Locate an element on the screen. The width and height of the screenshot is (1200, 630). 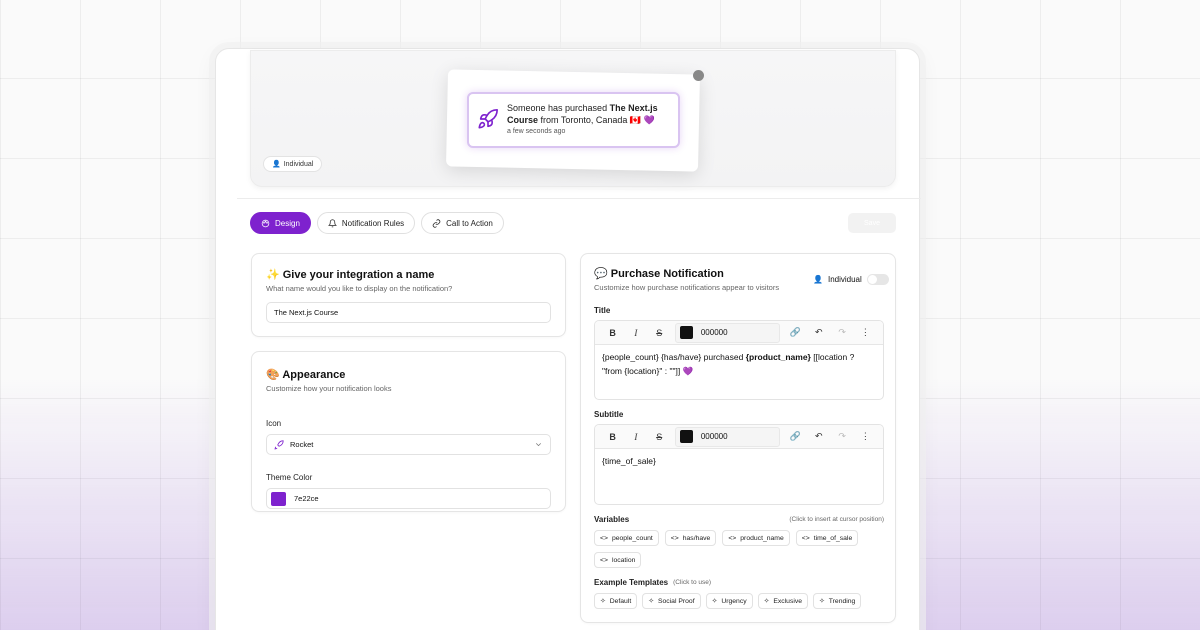
title-body-bold: {product_name} is located at coordinates (778, 357).